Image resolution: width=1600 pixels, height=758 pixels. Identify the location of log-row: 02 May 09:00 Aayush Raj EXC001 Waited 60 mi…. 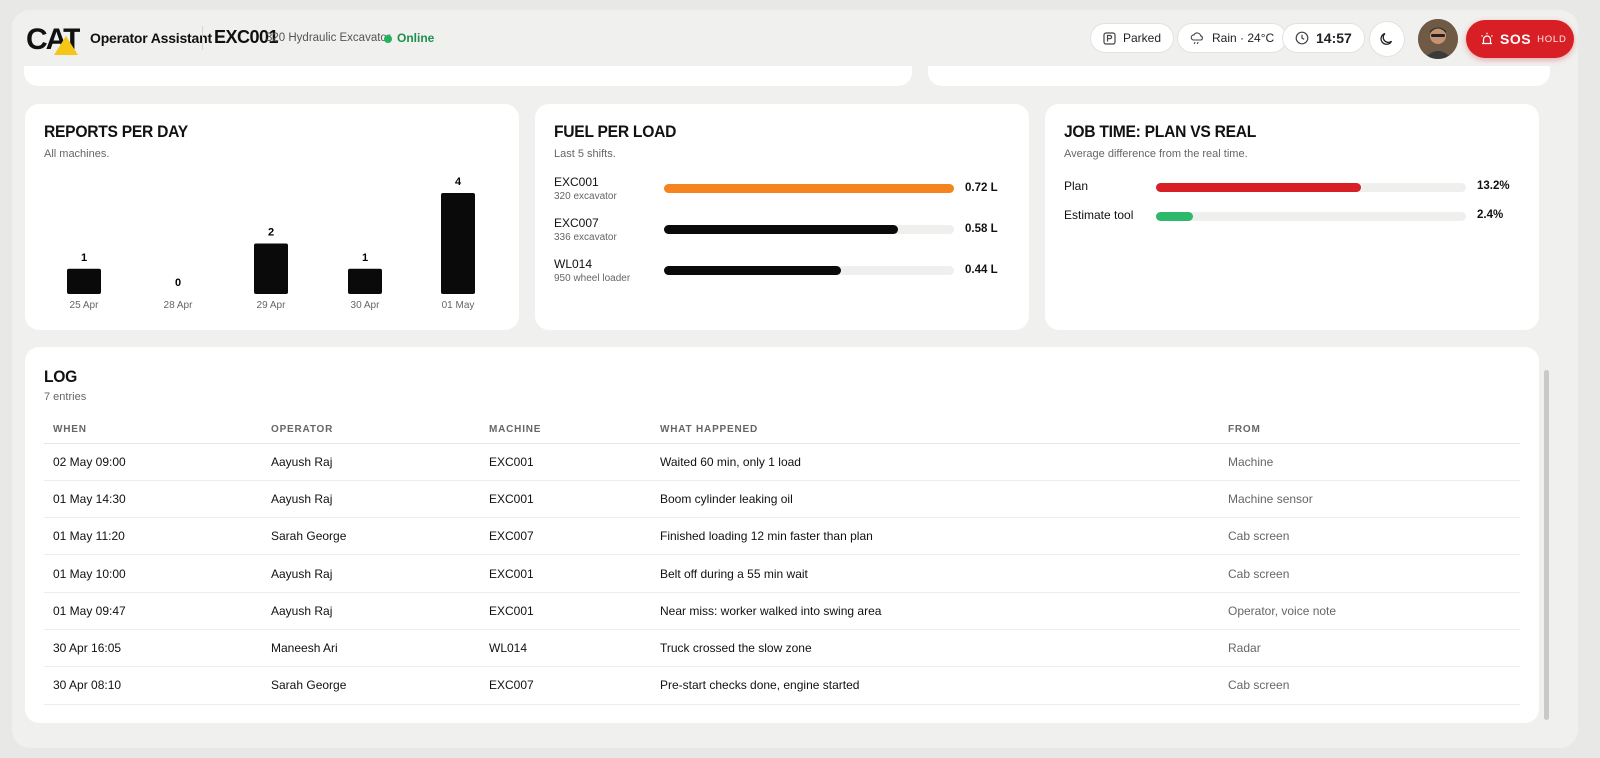
(782, 462).